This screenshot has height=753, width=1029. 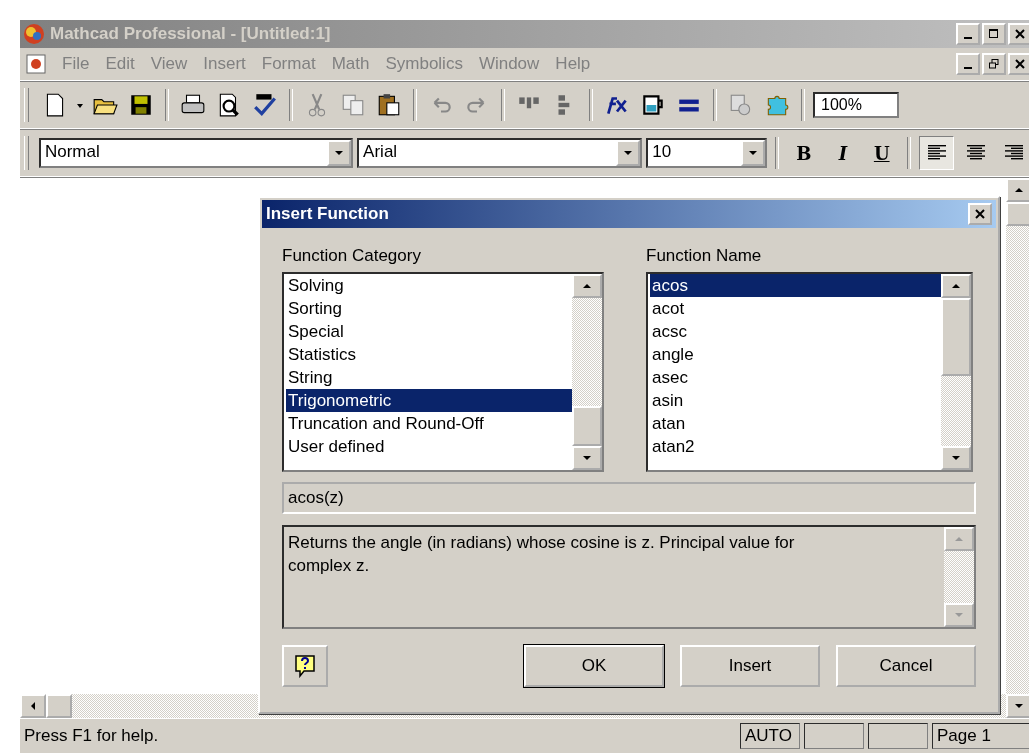 What do you see at coordinates (882, 153) in the screenshot?
I see `underline-button: U` at bounding box center [882, 153].